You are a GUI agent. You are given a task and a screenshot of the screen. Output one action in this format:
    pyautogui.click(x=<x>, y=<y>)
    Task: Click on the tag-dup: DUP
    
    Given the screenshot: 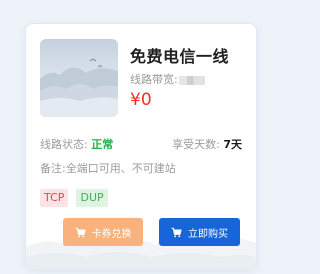 What is the action you would take?
    pyautogui.click(x=92, y=198)
    